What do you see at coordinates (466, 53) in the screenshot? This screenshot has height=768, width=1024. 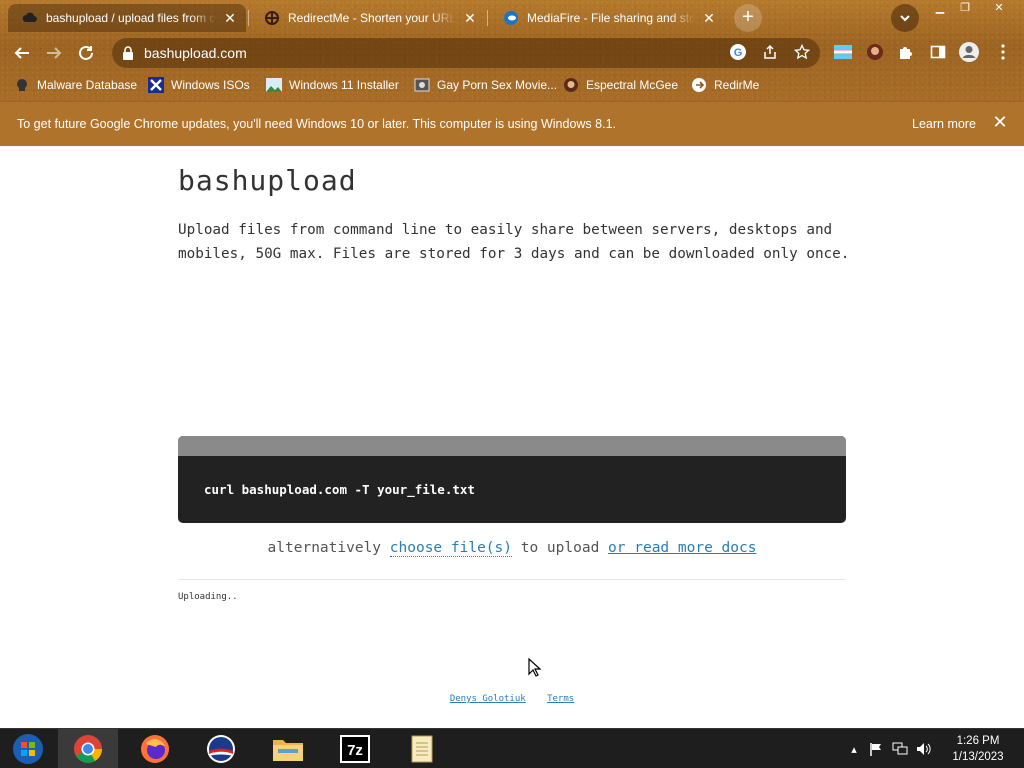 I see `address-bar: bashupload.com` at bounding box center [466, 53].